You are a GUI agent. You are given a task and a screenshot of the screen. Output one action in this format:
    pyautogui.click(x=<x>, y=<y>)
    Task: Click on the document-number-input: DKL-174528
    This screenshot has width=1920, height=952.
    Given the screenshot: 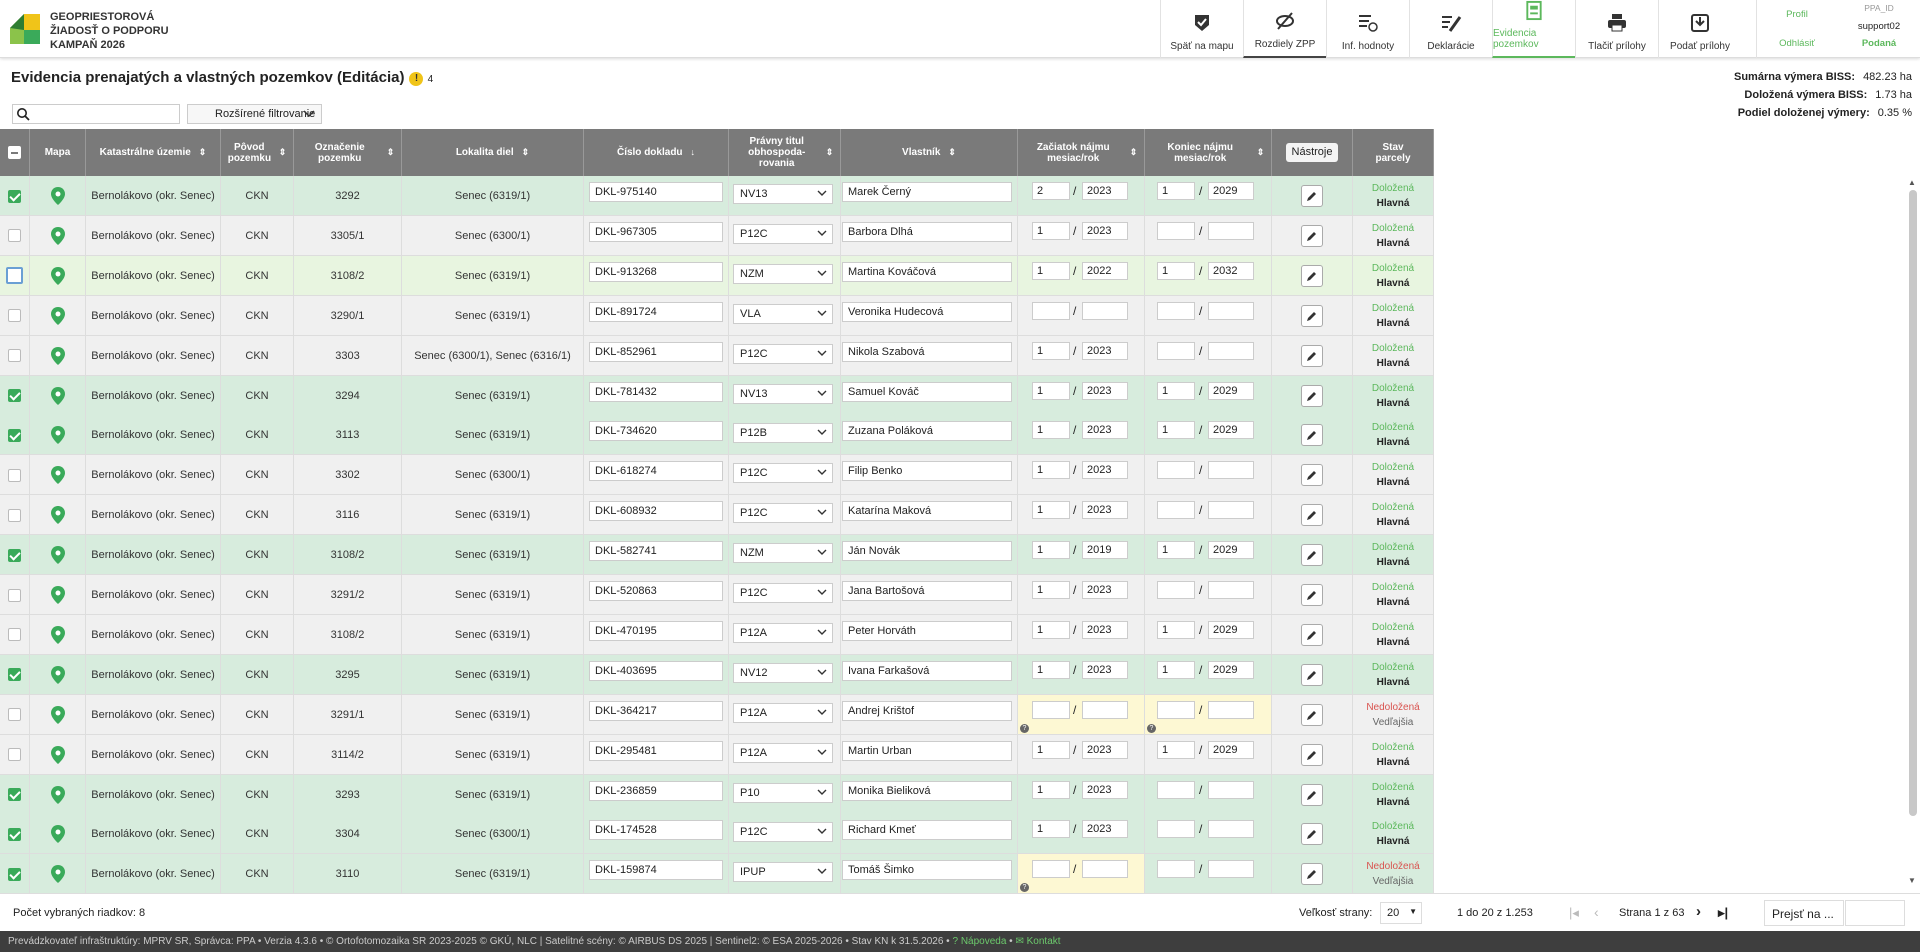 What is the action you would take?
    pyautogui.click(x=656, y=830)
    